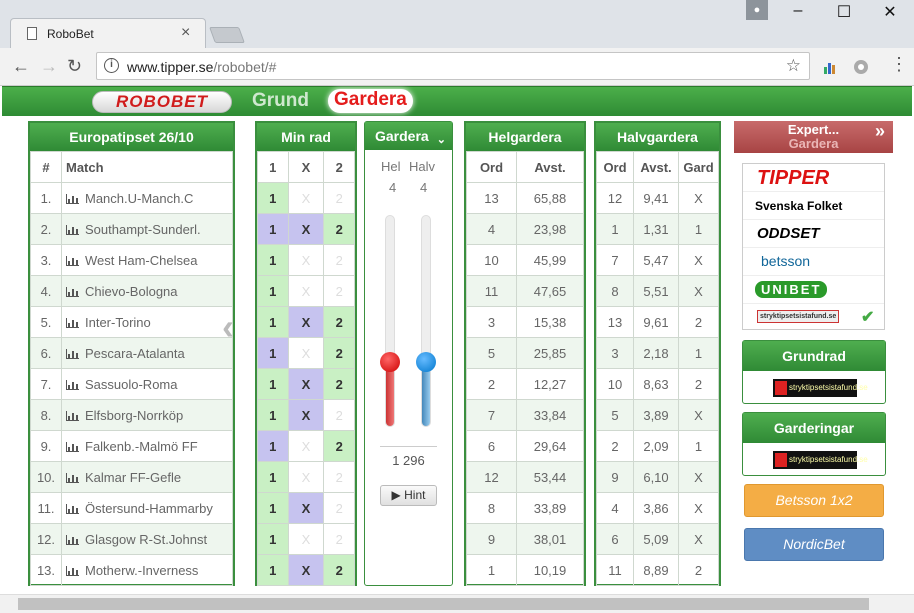  What do you see at coordinates (814, 372) in the screenshot?
I see `grundrad-box: Grundrad stryktipsetsistafund.se` at bounding box center [814, 372].